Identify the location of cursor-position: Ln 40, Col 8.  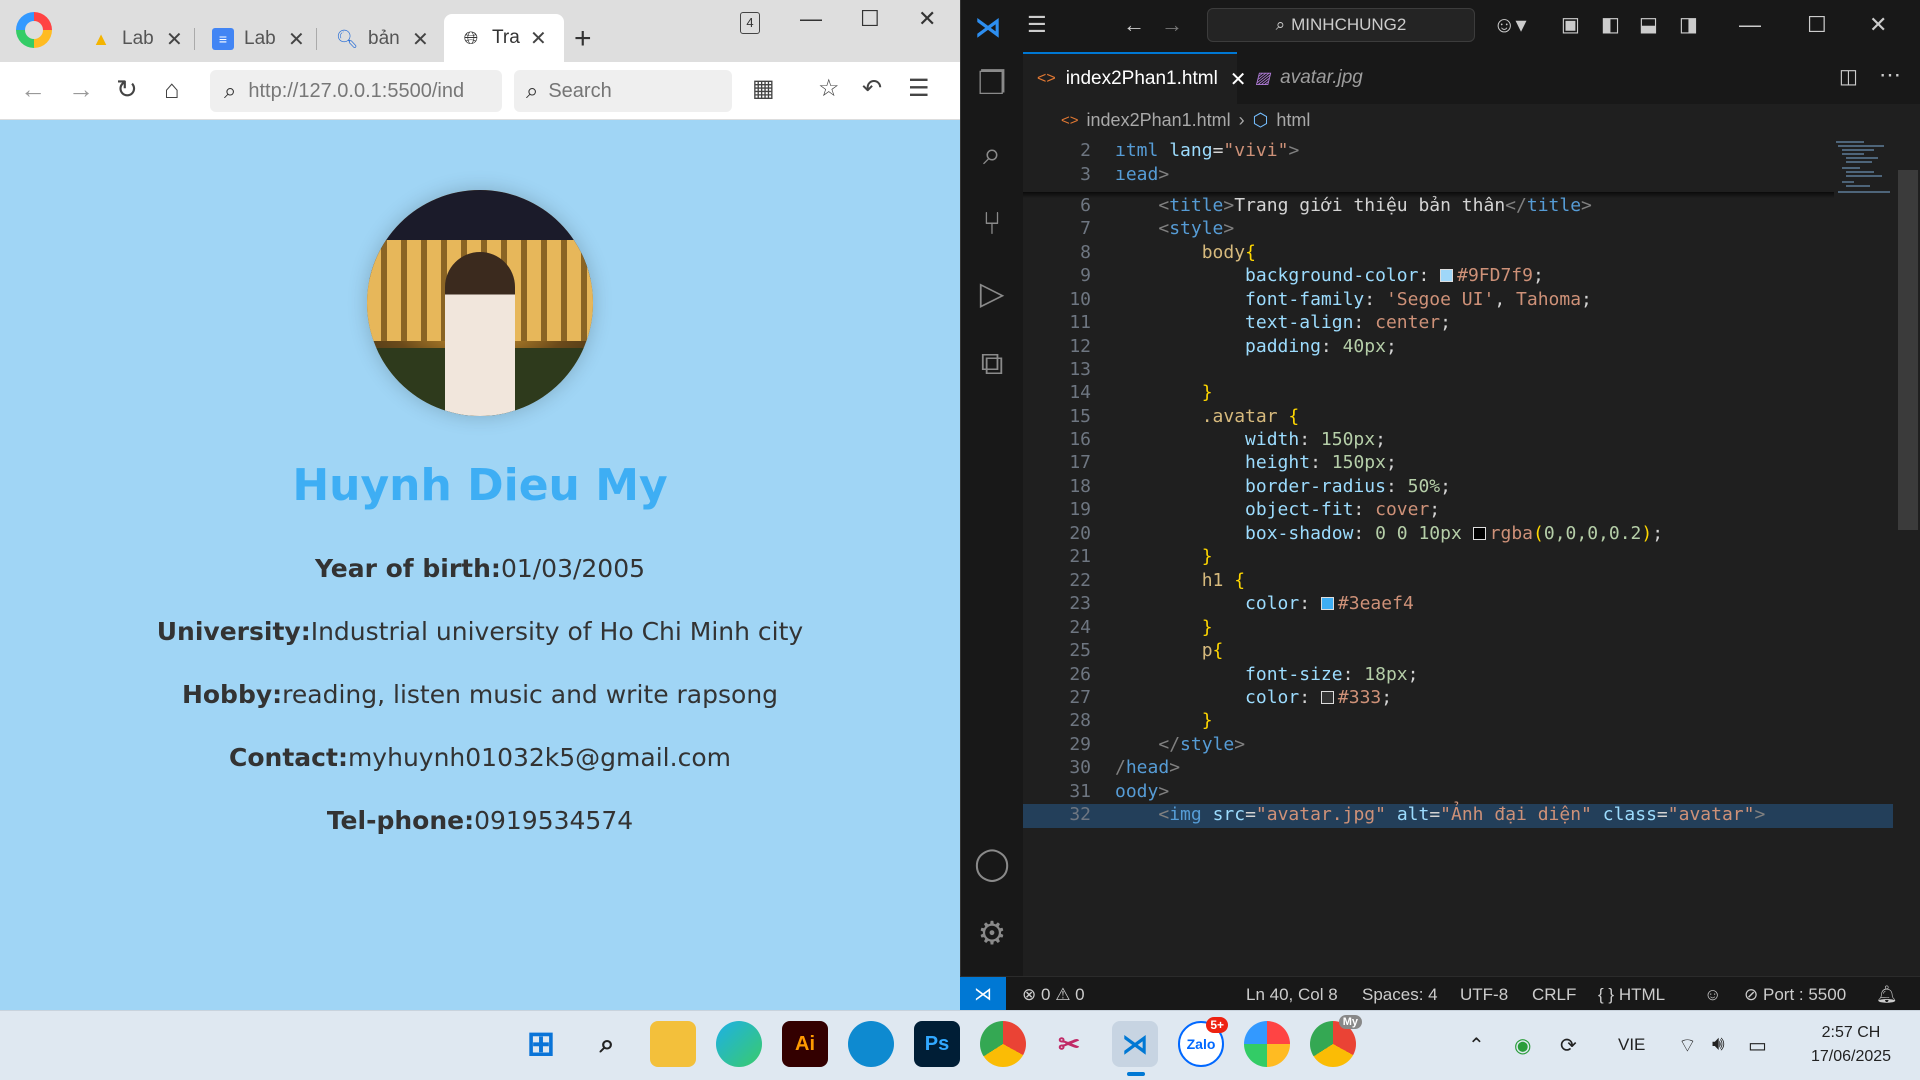
(1292, 995).